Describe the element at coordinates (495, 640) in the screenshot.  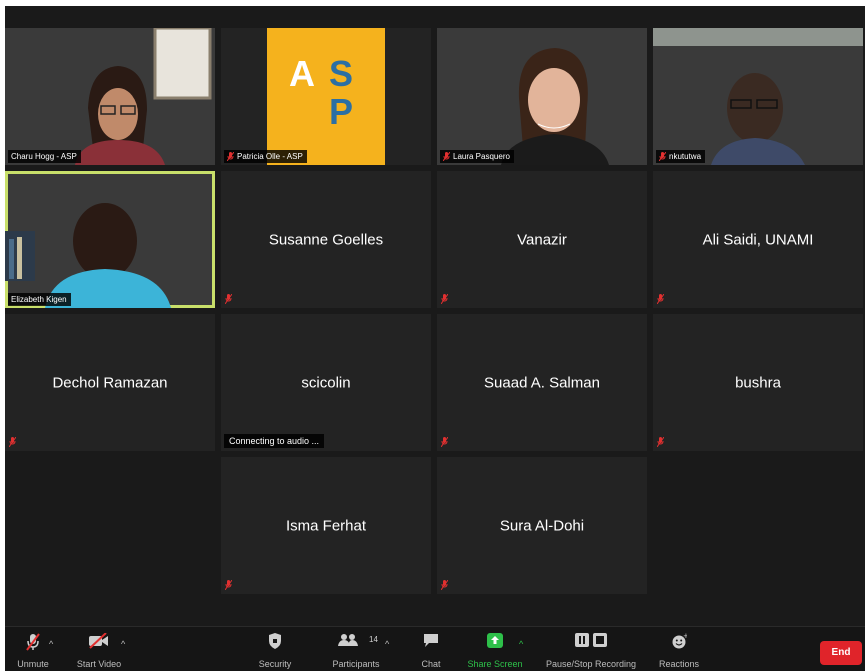
I see `share-screen-icon` at that location.